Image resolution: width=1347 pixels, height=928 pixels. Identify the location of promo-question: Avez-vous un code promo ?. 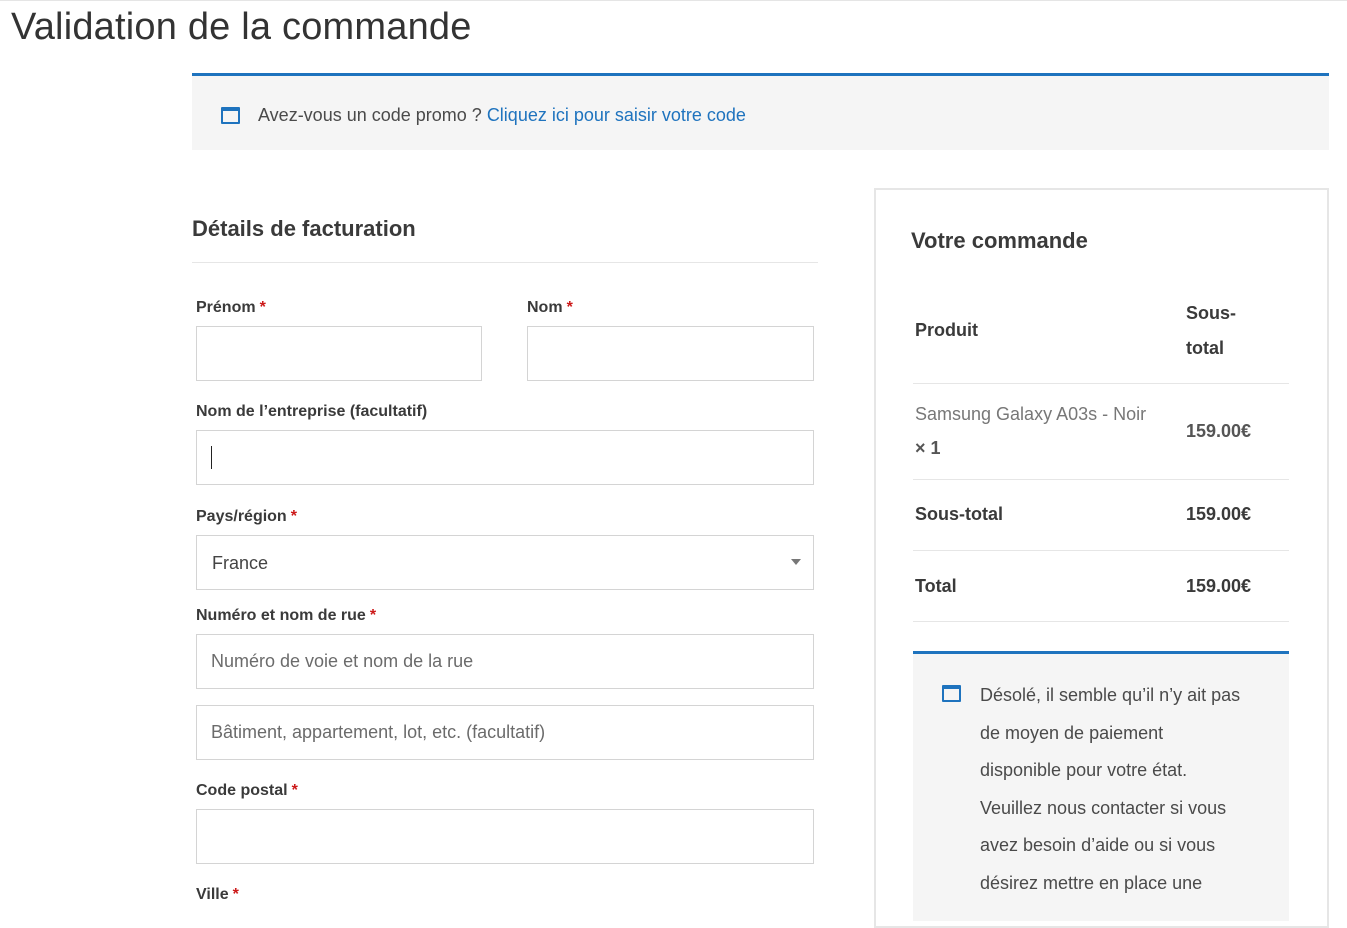
(370, 115).